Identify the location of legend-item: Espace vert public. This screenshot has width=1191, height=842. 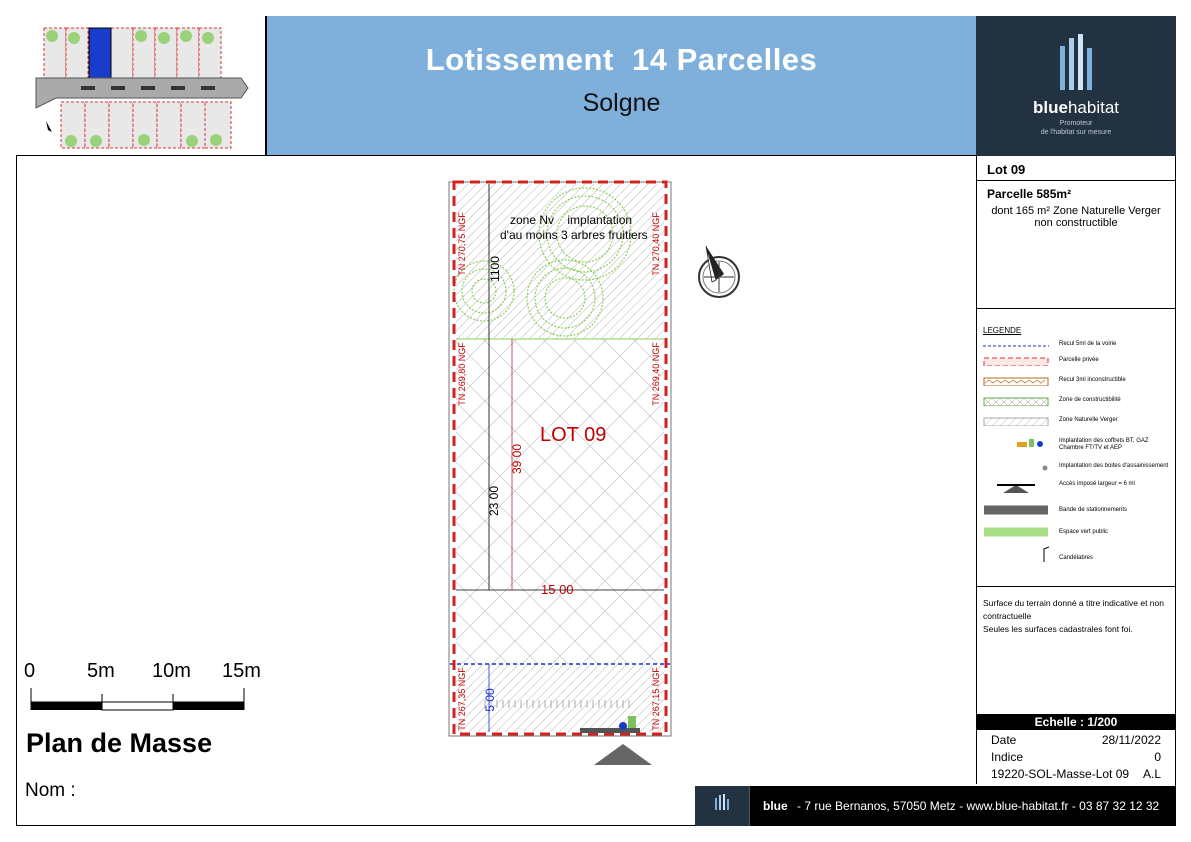
(1076, 530).